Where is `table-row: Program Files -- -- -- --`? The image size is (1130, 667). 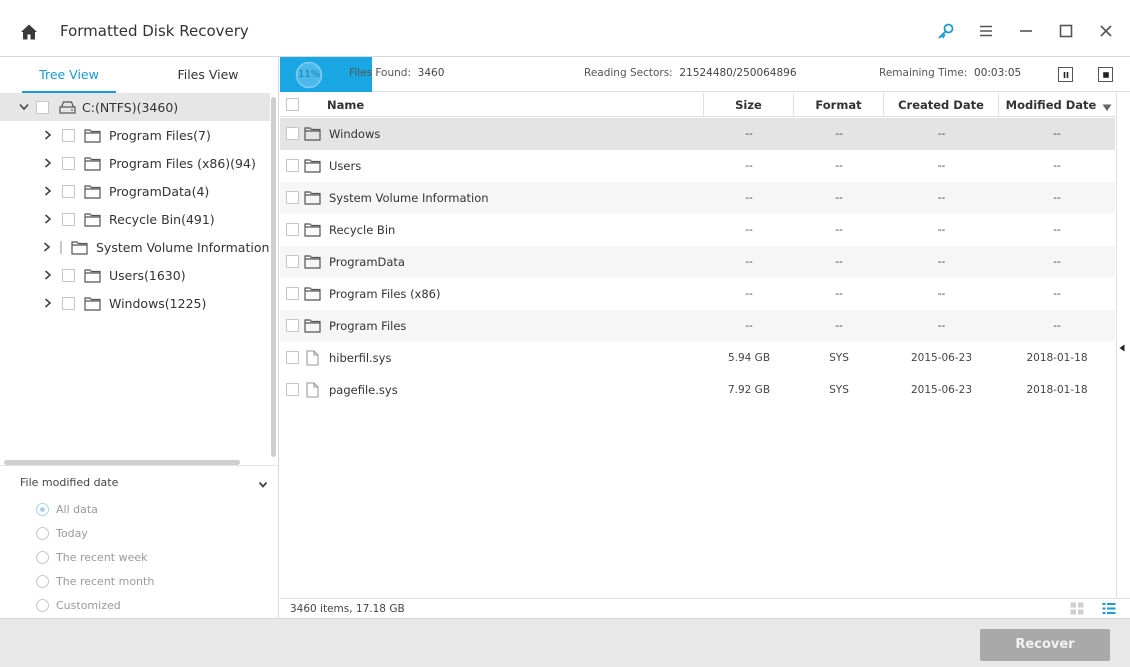
table-row: Program Files -- -- -- -- is located at coordinates (697, 326).